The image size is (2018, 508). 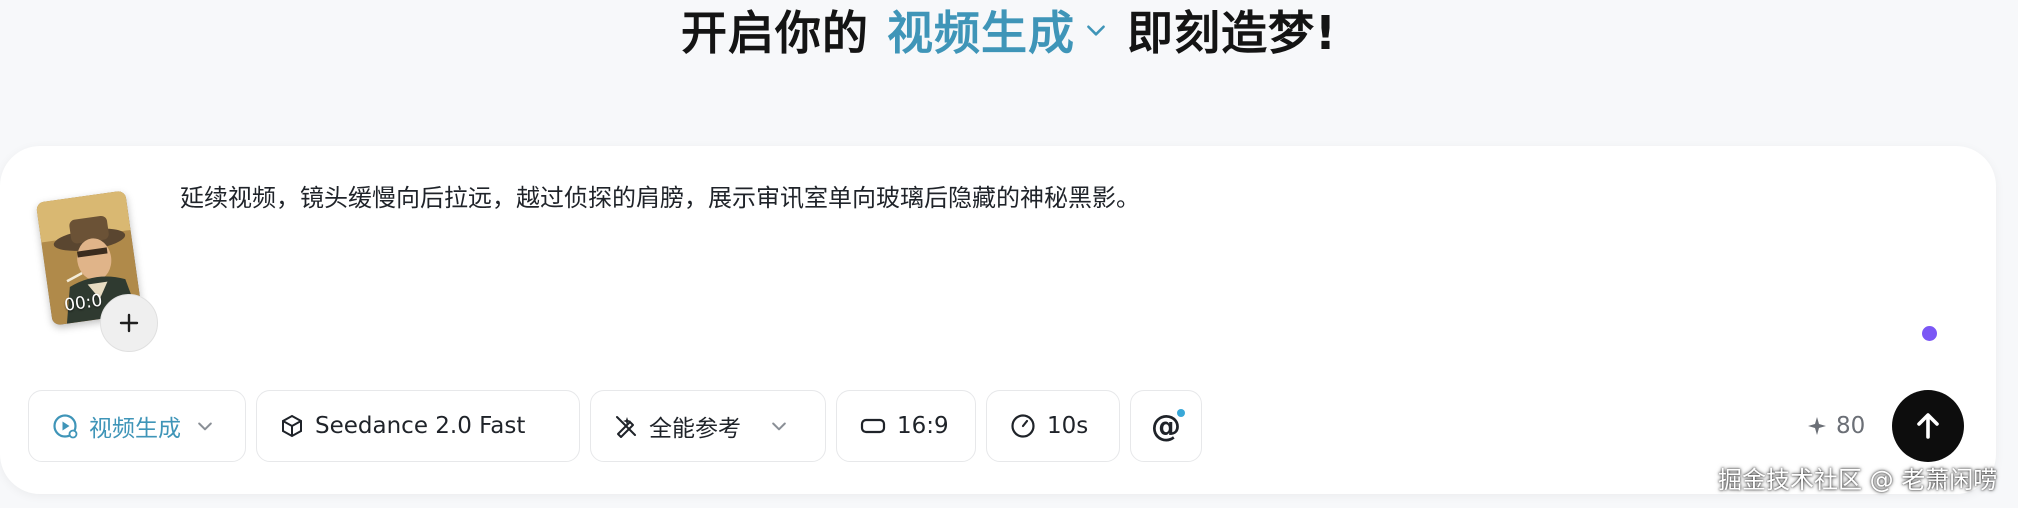 I want to click on model-label: Seedance 2.0 Fast, so click(x=420, y=426).